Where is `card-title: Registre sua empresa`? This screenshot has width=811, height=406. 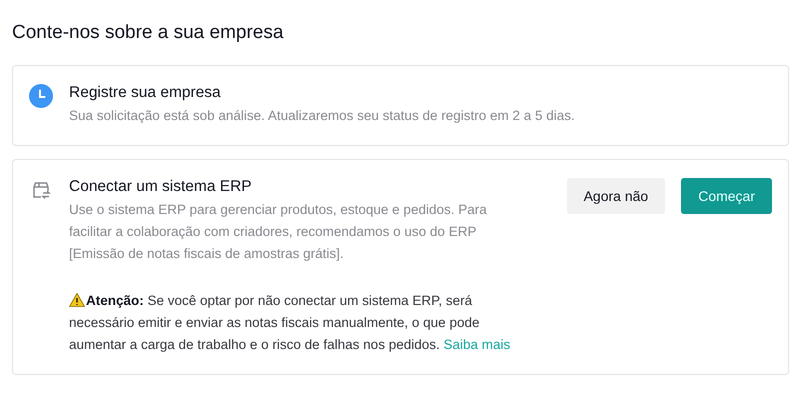 card-title: Registre sua empresa is located at coordinates (145, 93).